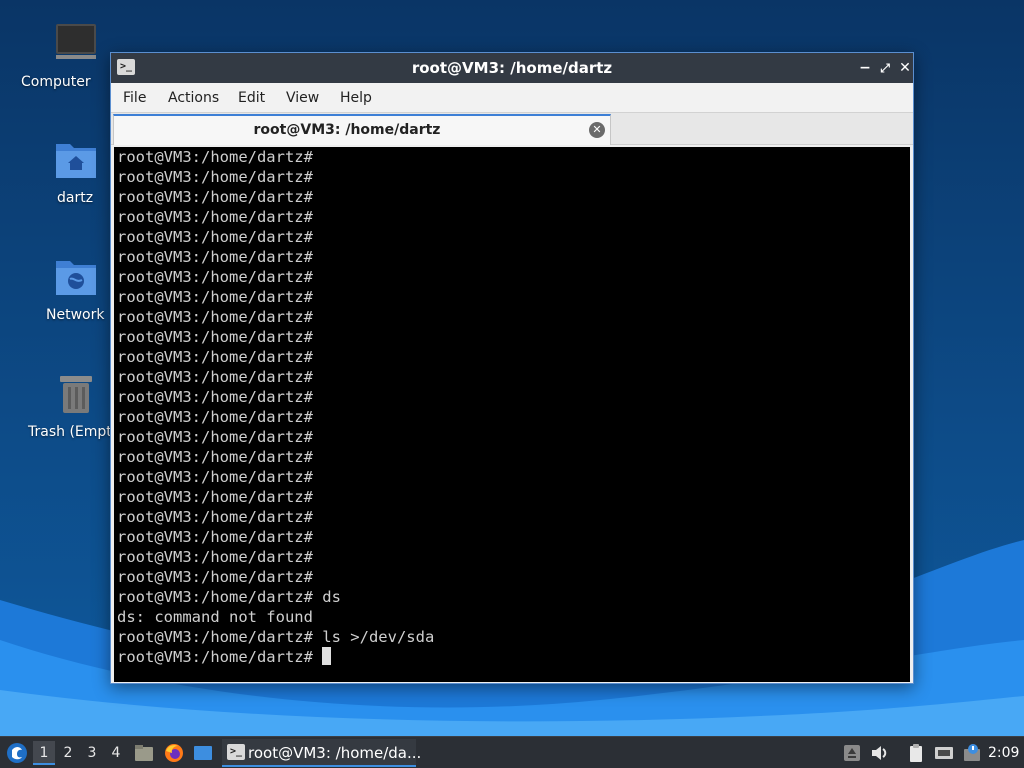 This screenshot has height=768, width=1024. I want to click on terminal-tab: root@VM3: /home/dartz ✕, so click(362, 129).